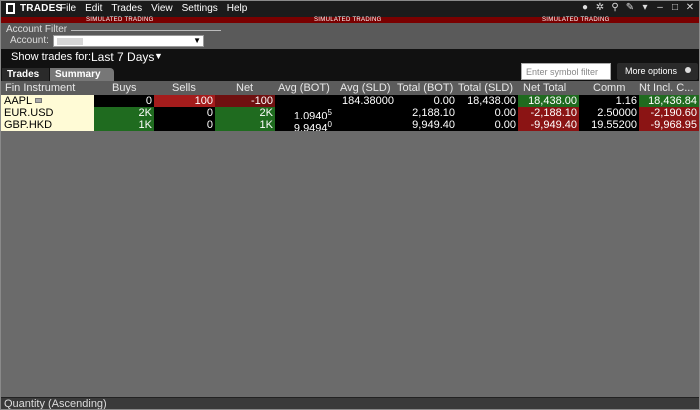 This screenshot has height=410, width=700. What do you see at coordinates (426, 125) in the screenshot?
I see `total-bot-cell: 9,949.40` at bounding box center [426, 125].